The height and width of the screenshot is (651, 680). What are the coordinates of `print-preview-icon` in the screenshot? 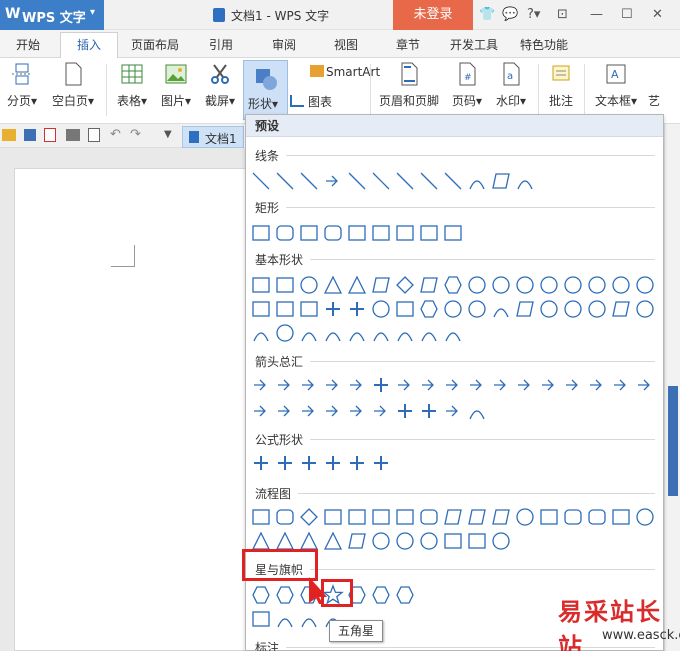 It's located at (94, 135).